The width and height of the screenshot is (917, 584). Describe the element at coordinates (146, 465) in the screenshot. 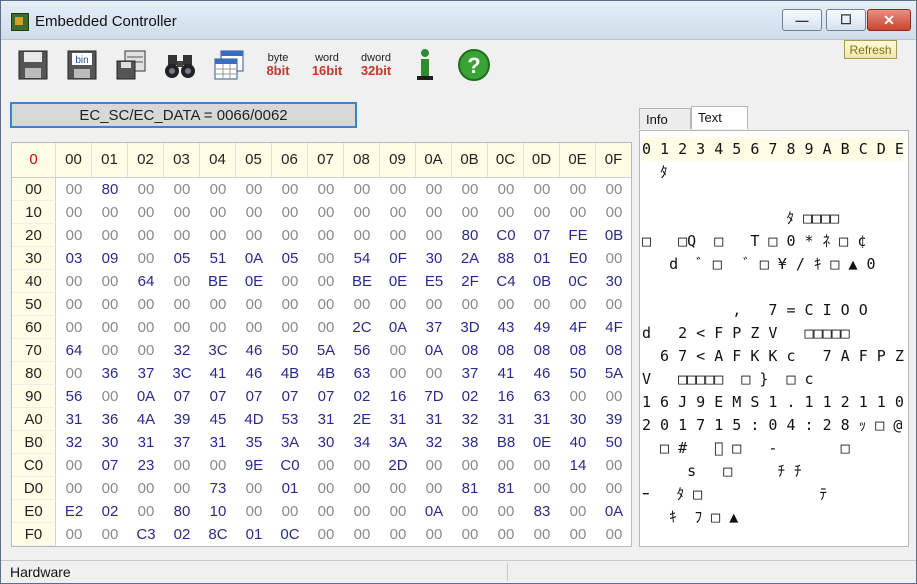

I see `register-cell: 23` at that location.